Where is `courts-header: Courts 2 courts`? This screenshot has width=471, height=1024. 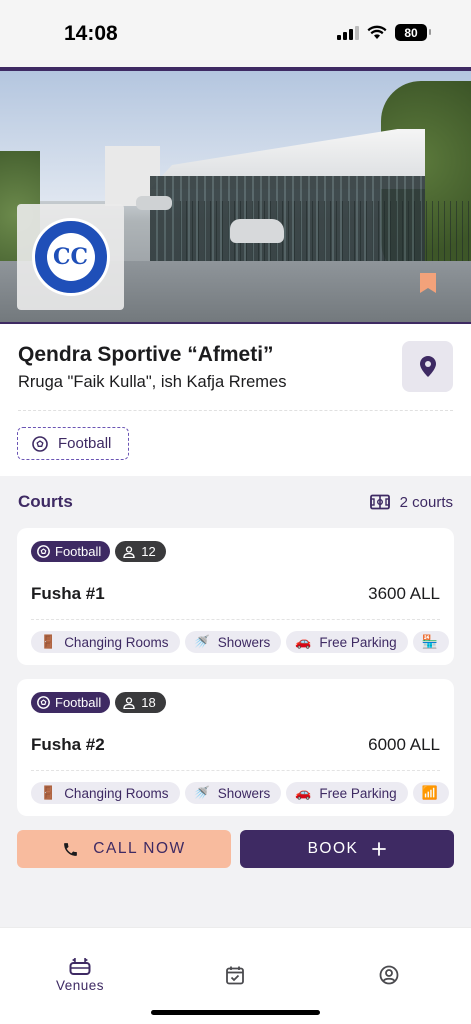
courts-header: Courts 2 courts is located at coordinates (235, 502).